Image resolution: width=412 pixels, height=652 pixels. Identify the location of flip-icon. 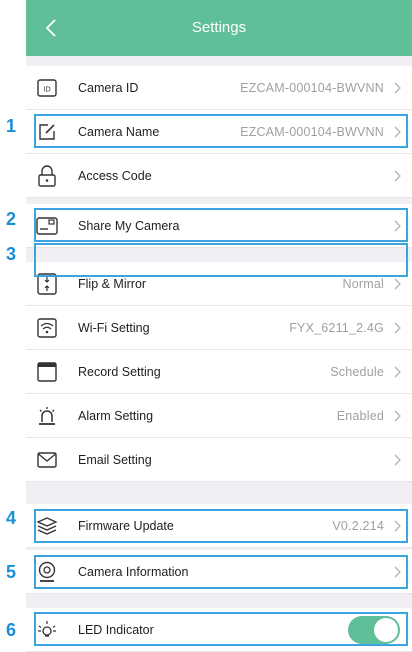
(47, 284).